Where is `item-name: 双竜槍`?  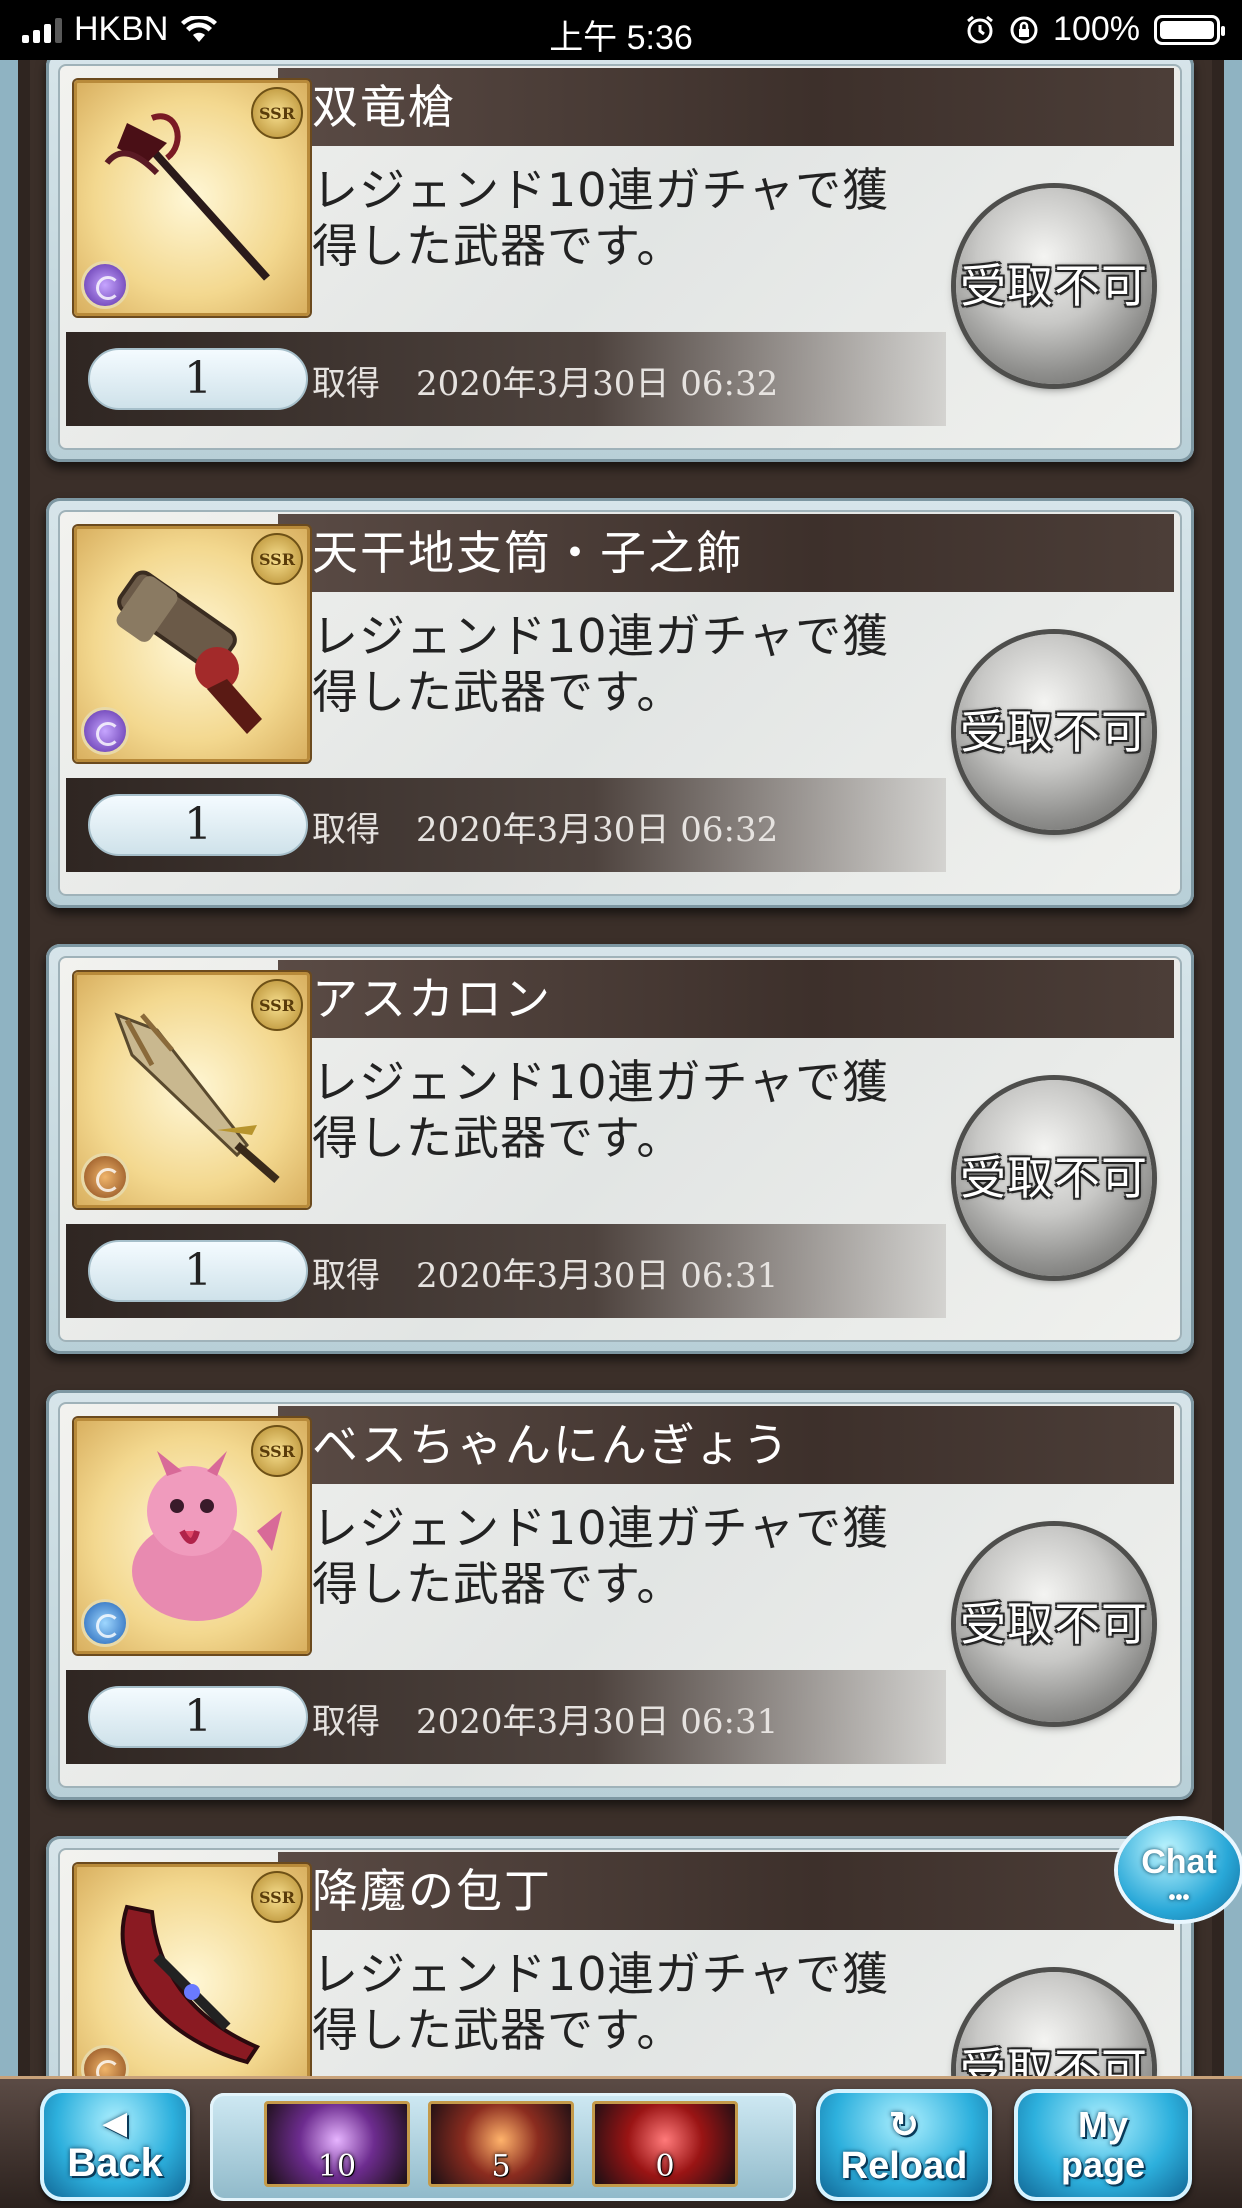 item-name: 双竜槍 is located at coordinates (384, 107).